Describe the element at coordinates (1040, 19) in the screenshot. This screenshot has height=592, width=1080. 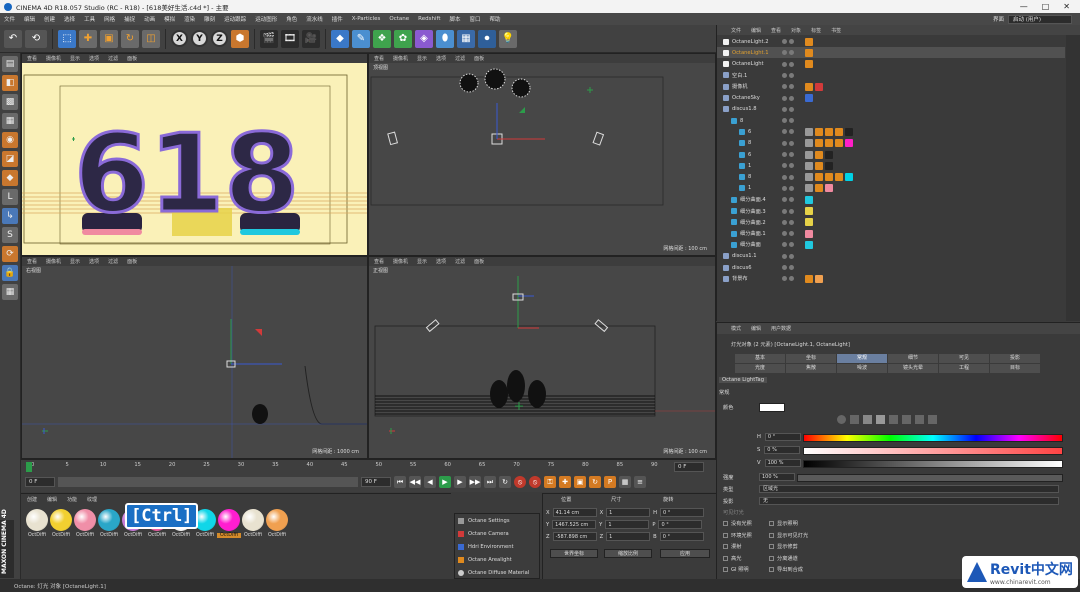
I see `layout-dropdown: 启动 (用户)` at that location.